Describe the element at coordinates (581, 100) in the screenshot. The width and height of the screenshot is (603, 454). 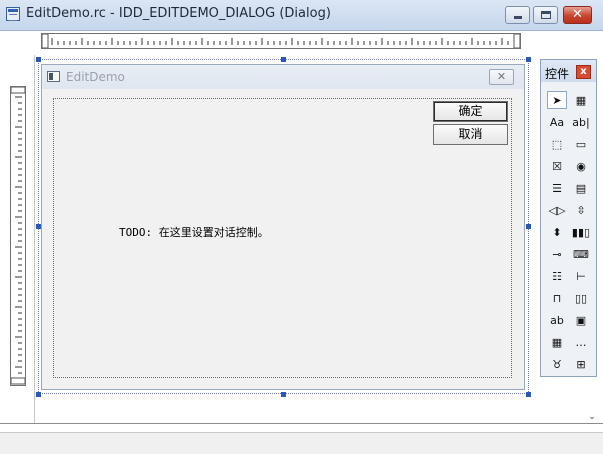
I see `picture-control-icon: ▦` at that location.